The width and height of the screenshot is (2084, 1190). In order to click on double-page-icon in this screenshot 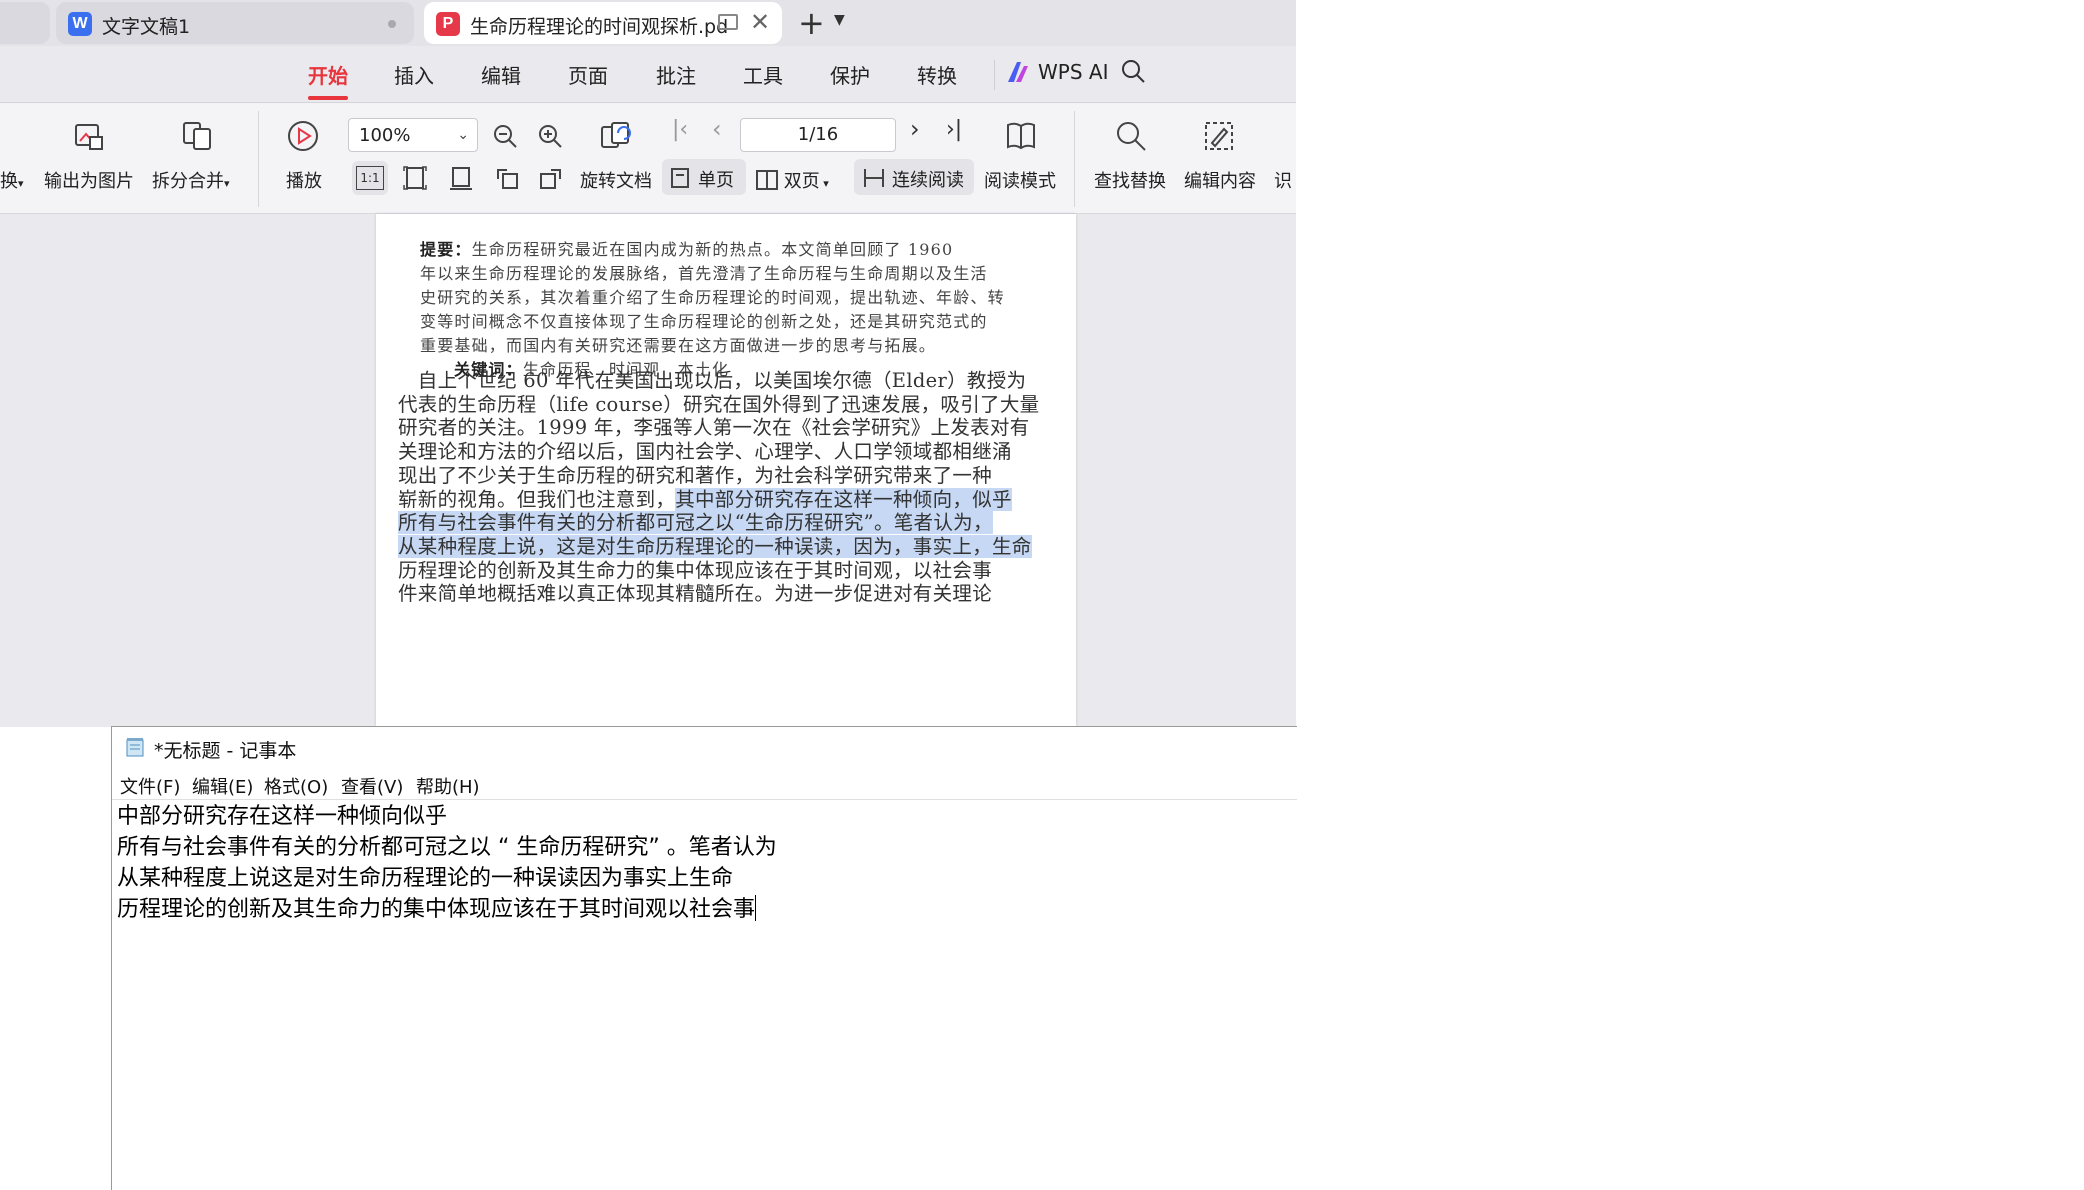, I will do `click(767, 180)`.